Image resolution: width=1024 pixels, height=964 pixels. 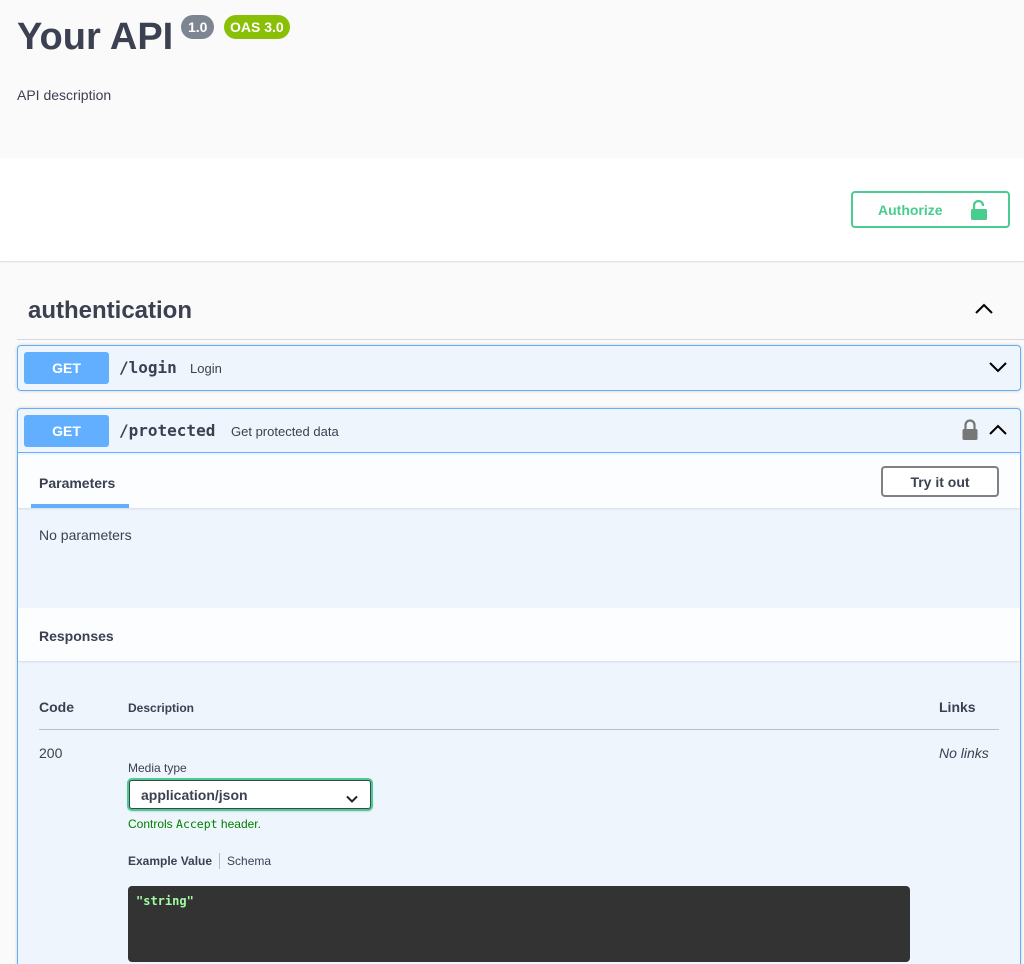 I want to click on tag-section-header: authentication, so click(x=520, y=312).